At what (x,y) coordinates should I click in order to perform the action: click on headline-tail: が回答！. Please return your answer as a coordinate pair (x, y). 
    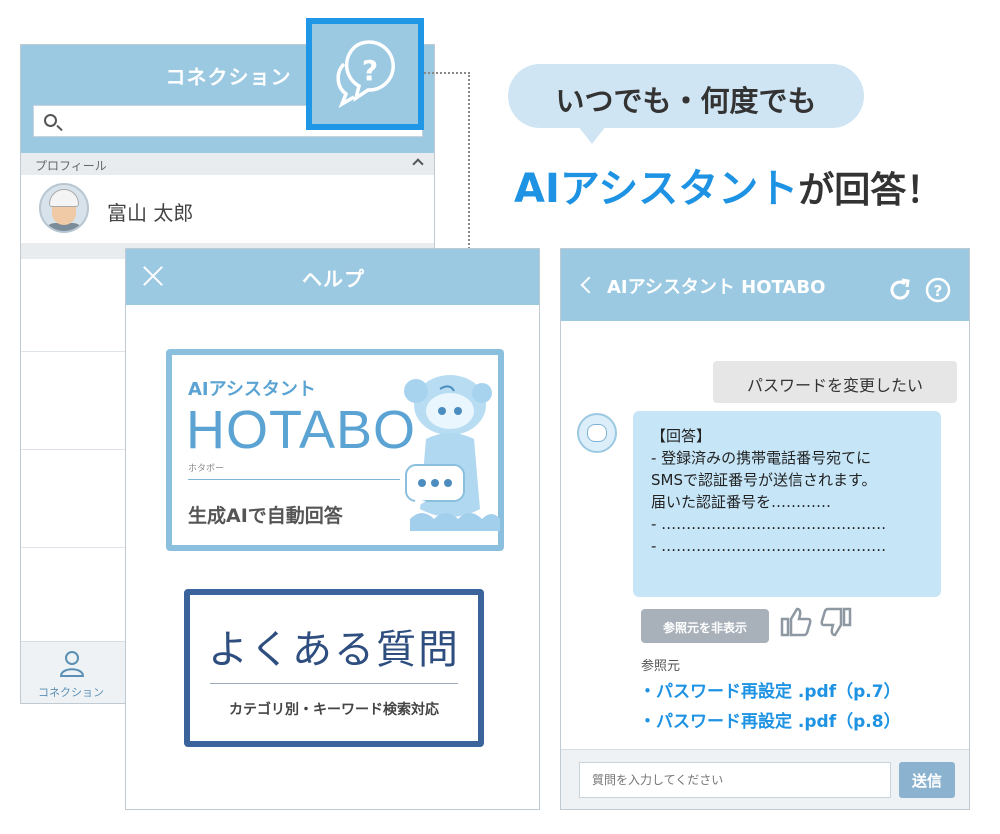
    Looking at the image, I should click on (870, 190).